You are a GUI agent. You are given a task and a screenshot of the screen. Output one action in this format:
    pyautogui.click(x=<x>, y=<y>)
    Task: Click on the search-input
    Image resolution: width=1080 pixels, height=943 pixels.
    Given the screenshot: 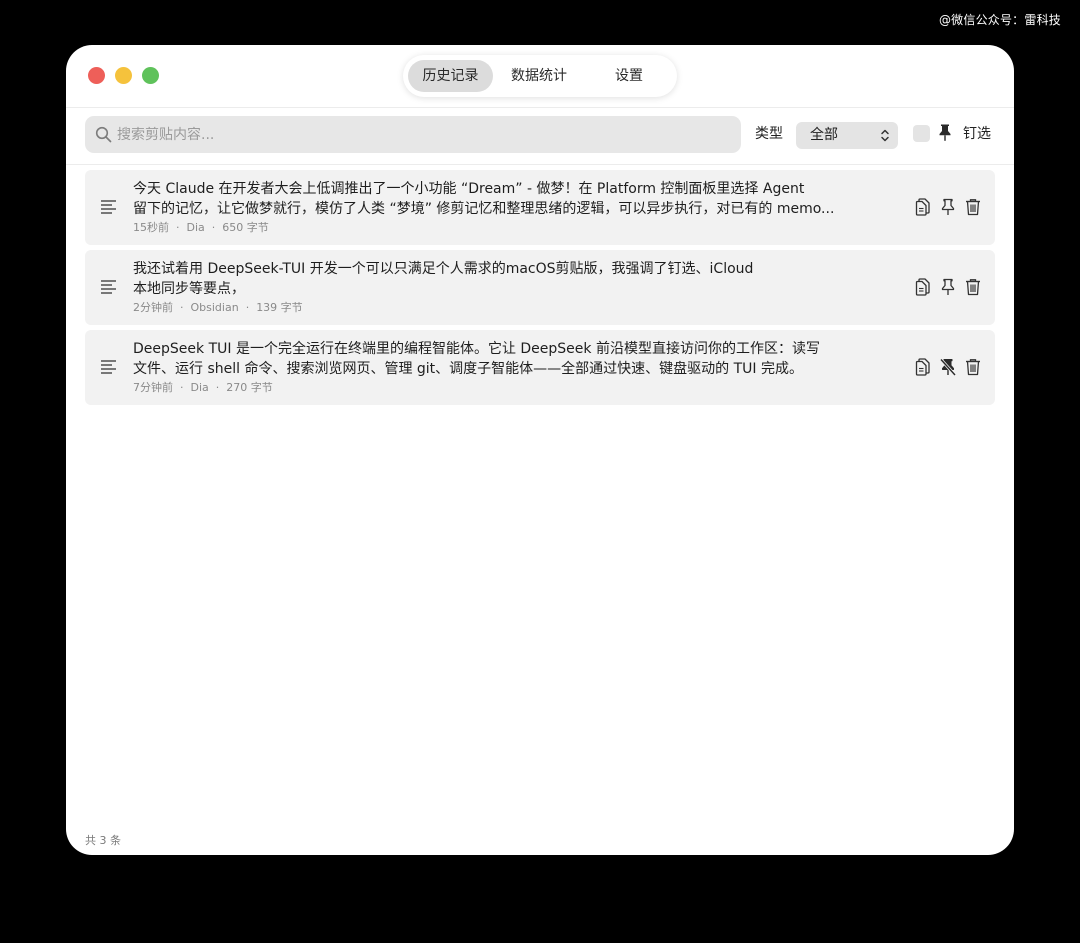 What is the action you would take?
    pyautogui.click(x=422, y=134)
    